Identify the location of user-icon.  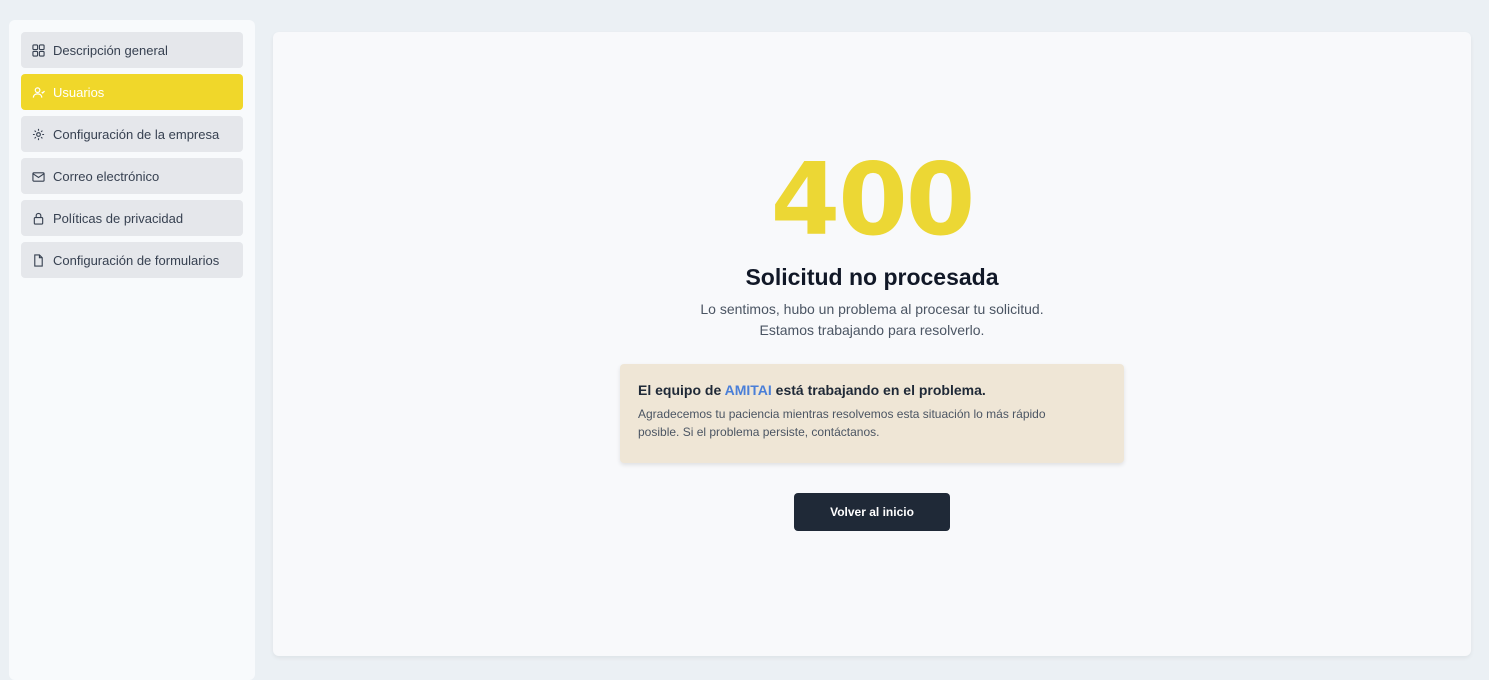
(38, 92).